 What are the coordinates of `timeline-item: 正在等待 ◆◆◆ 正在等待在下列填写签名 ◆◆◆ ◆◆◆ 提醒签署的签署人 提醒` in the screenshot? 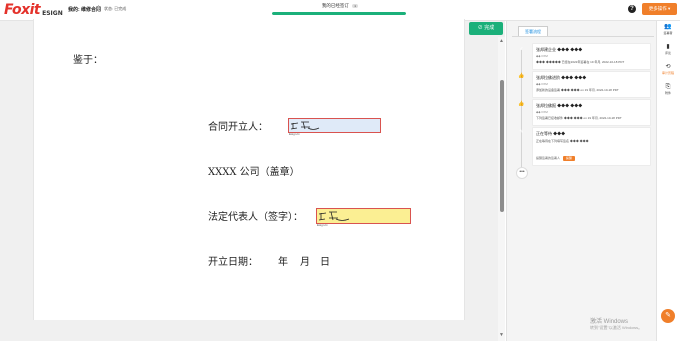 It's located at (591, 146).